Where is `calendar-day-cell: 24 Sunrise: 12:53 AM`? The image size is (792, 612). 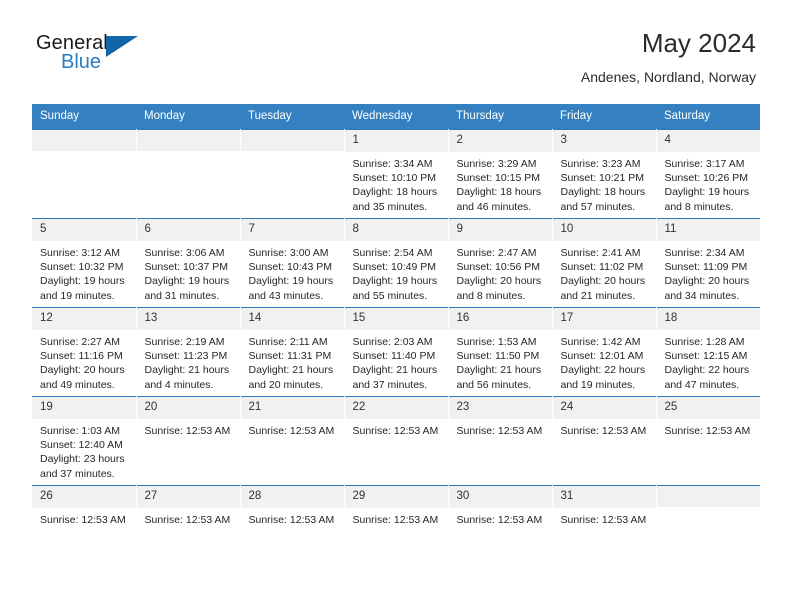
calendar-day-cell: 24 Sunrise: 12:53 AM is located at coordinates (604, 441).